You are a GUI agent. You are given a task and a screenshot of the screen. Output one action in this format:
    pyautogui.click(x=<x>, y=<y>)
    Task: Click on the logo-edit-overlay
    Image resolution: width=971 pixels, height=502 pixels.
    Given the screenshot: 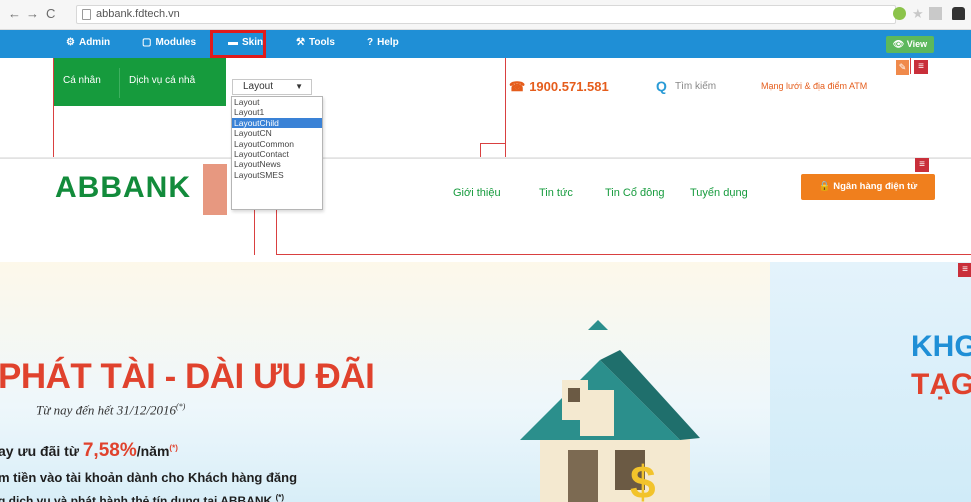 What is the action you would take?
    pyautogui.click(x=215, y=189)
    